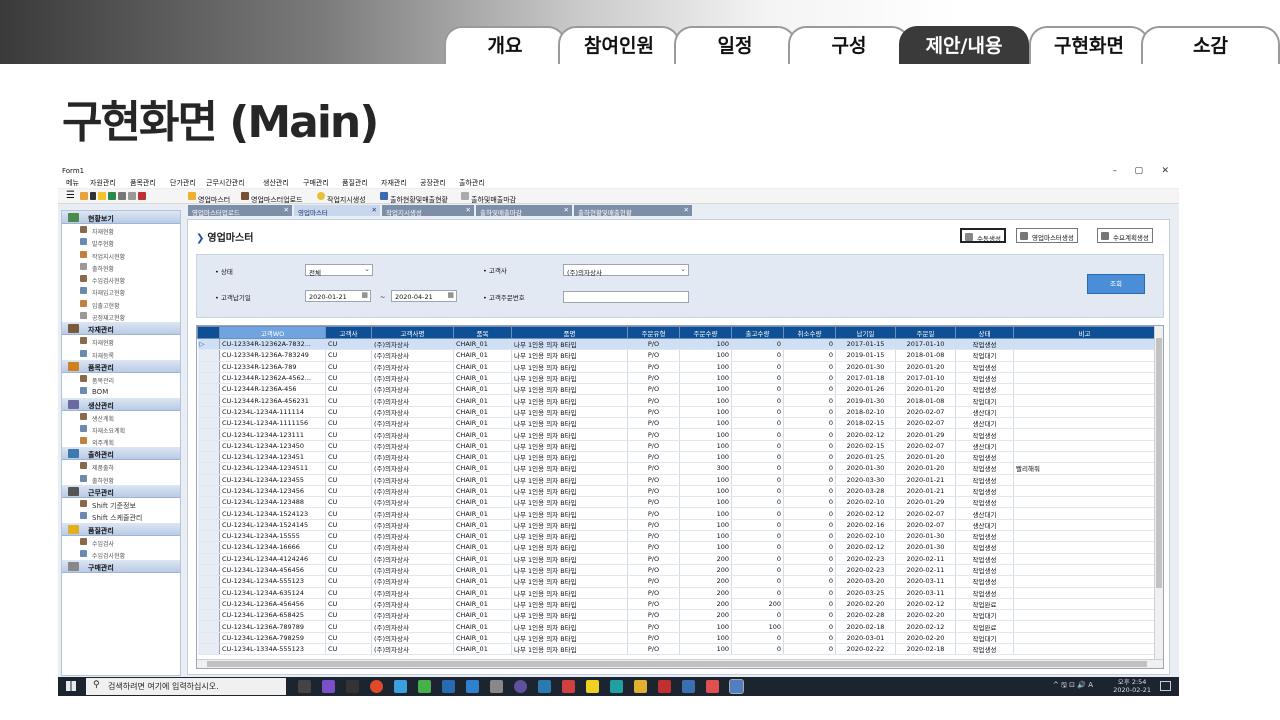  Describe the element at coordinates (272, 638) in the screenshot. I see `table-cell: CU-1234L-1236A-798259` at that location.